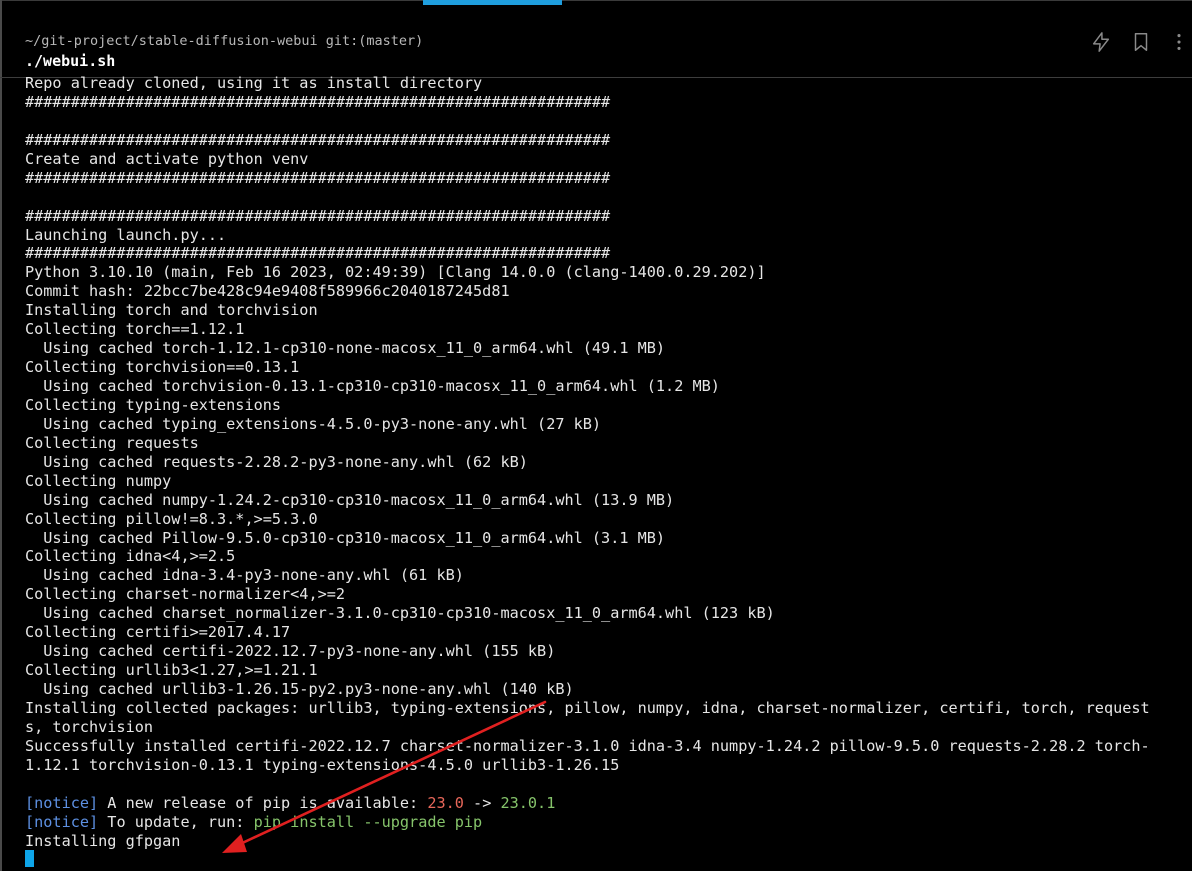  Describe the element at coordinates (368, 821) in the screenshot. I see `upgrade-command: pip install --upgrade pip` at that location.